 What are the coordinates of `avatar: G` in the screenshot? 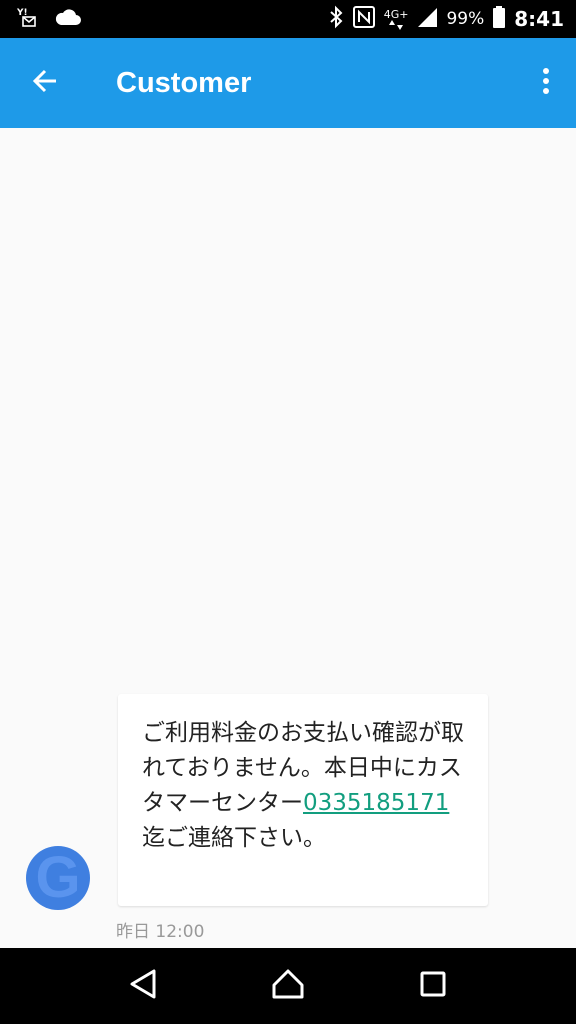 It's located at (58, 878).